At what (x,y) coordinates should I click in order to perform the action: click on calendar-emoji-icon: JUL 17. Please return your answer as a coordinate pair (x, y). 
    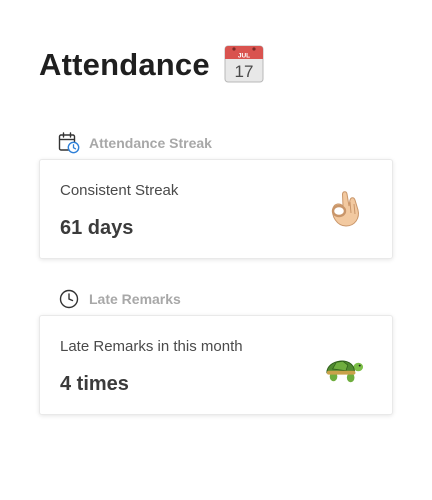
    Looking at the image, I should click on (244, 64).